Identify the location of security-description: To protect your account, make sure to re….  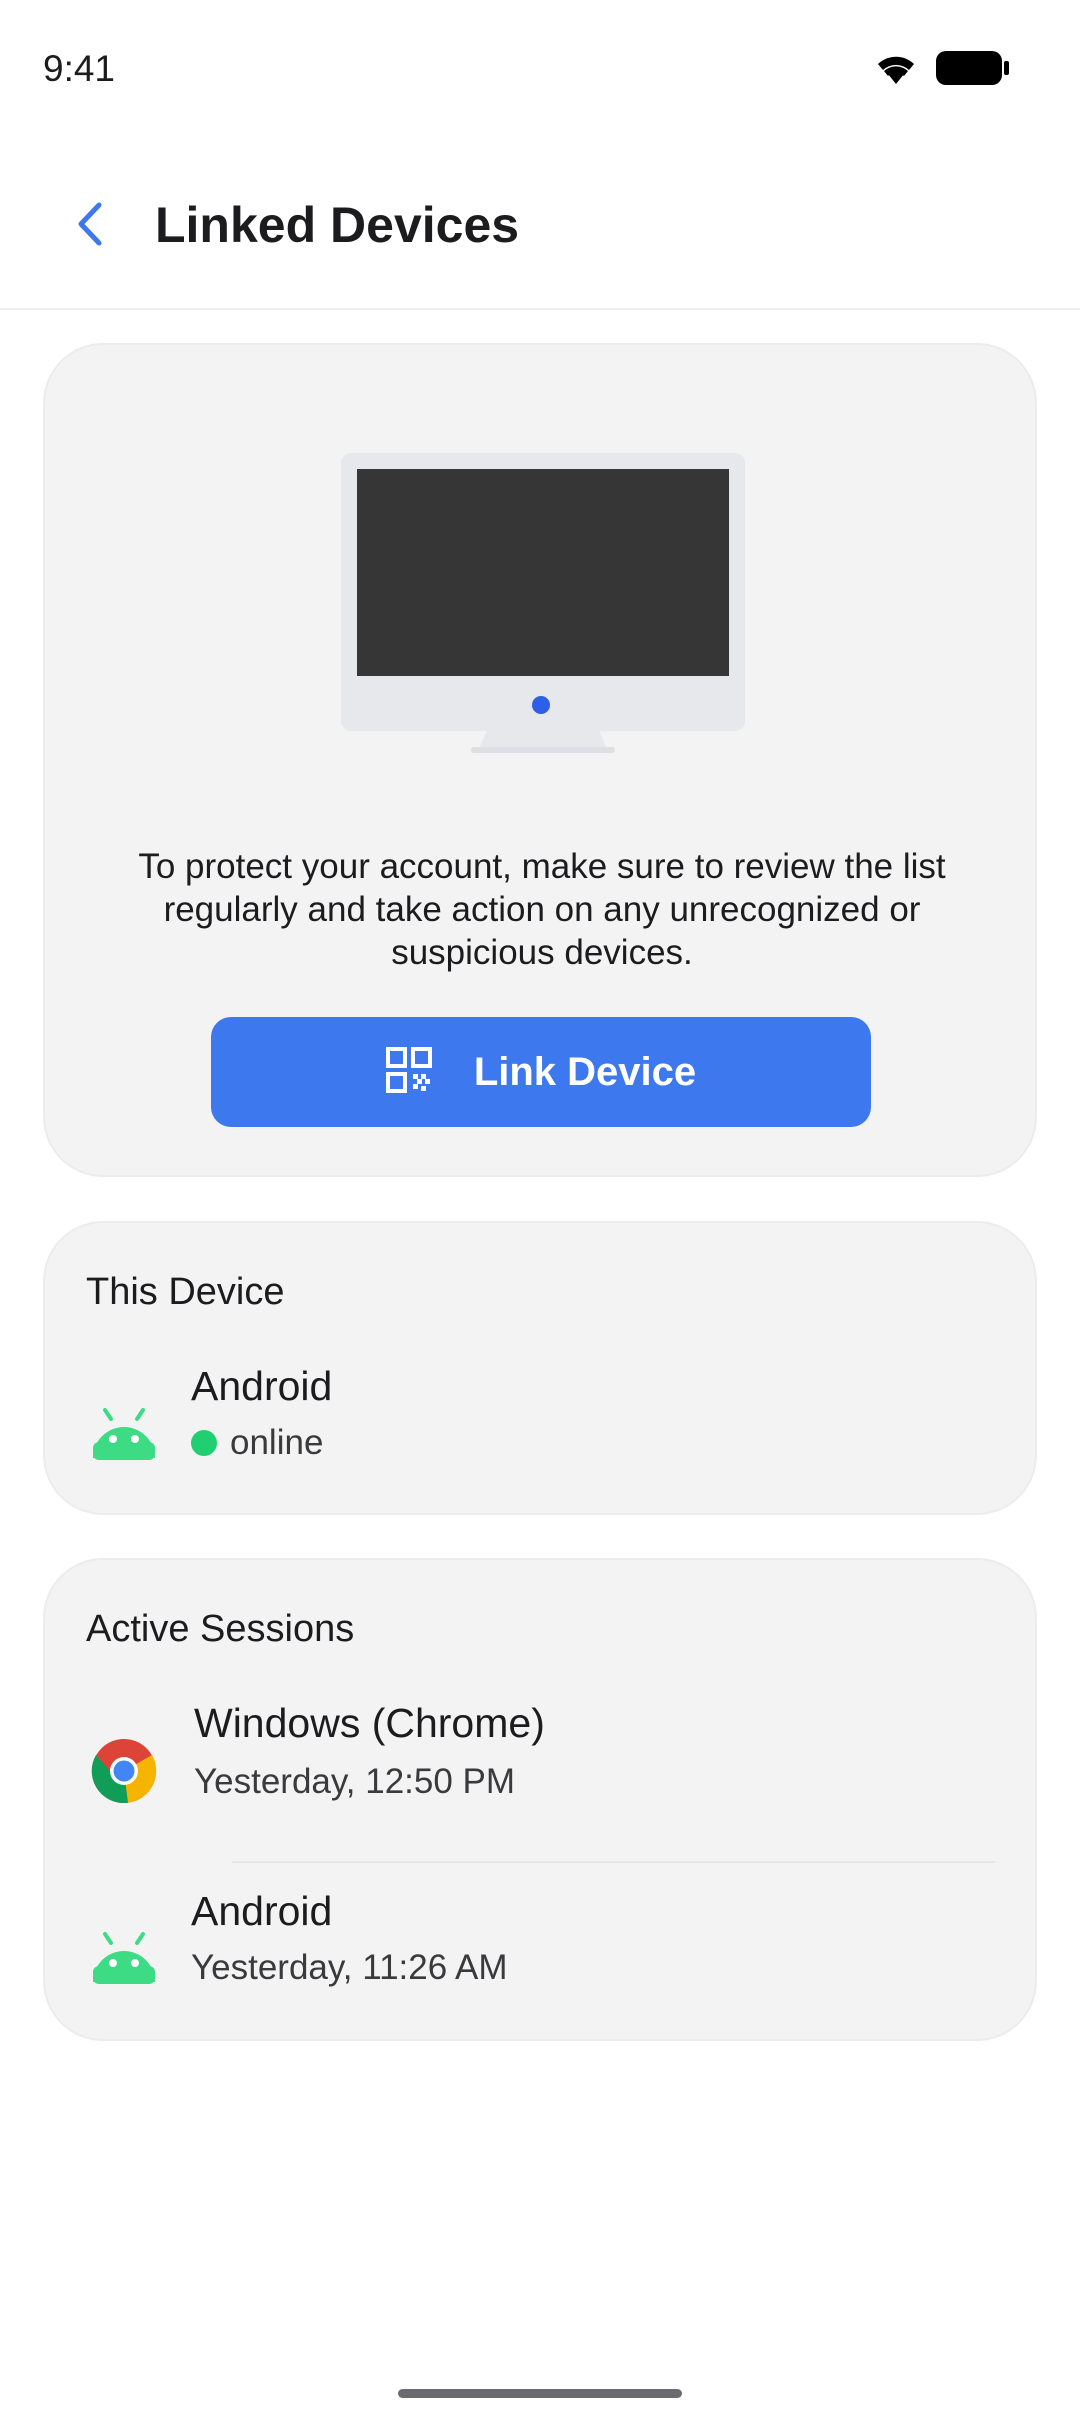
(542, 909).